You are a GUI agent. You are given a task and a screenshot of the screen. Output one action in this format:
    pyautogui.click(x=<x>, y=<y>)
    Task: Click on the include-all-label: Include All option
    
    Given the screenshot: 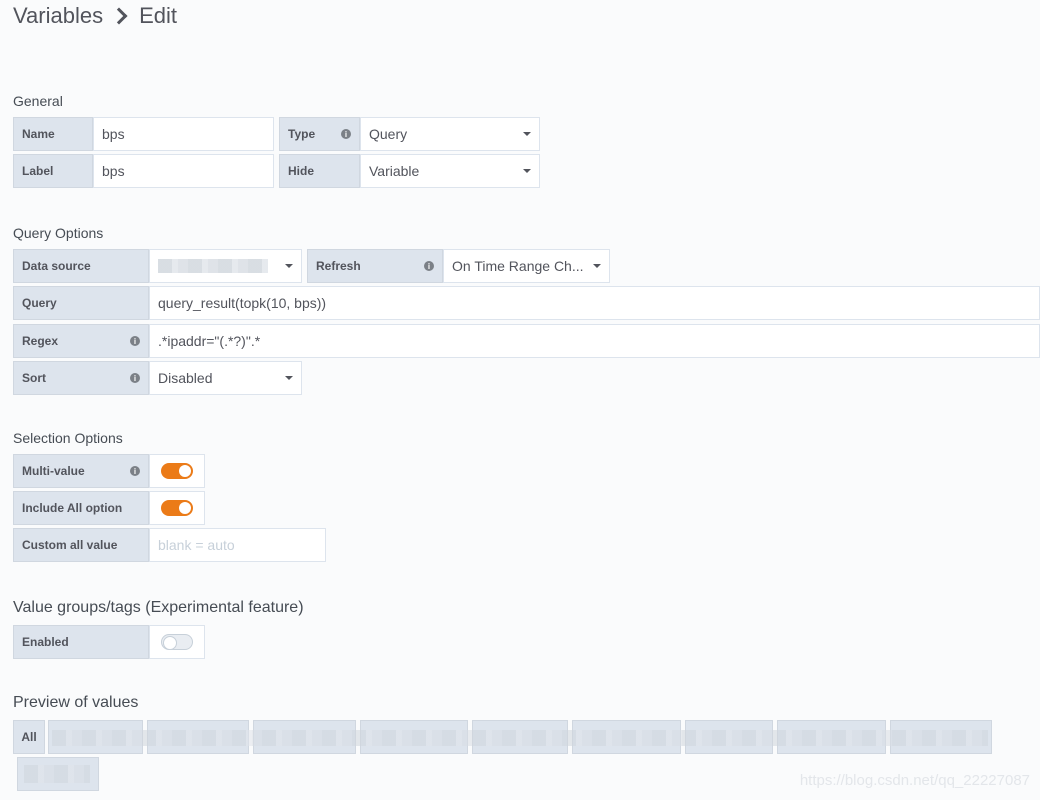 What is the action you would take?
    pyautogui.click(x=81, y=508)
    